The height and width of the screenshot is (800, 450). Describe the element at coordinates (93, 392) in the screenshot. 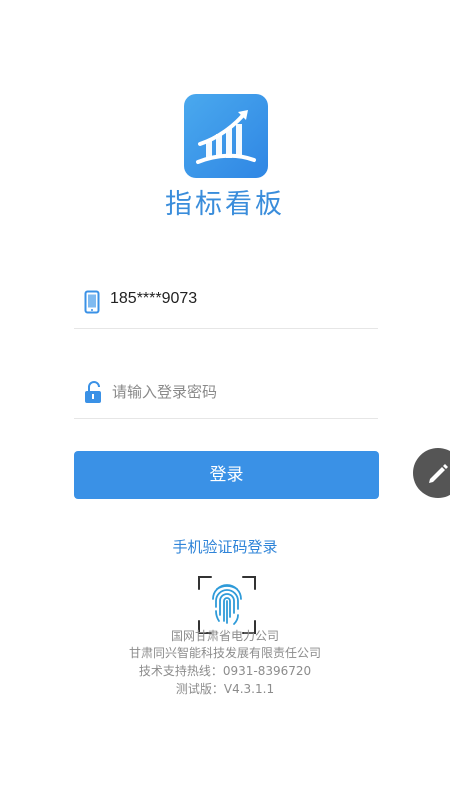

I see `unlock-icon` at that location.